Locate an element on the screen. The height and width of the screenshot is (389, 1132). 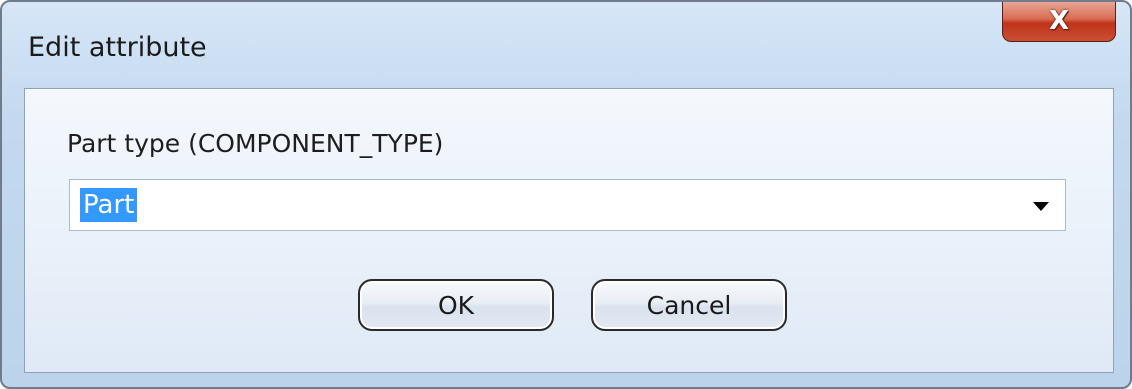
ok-button: OK is located at coordinates (456, 305).